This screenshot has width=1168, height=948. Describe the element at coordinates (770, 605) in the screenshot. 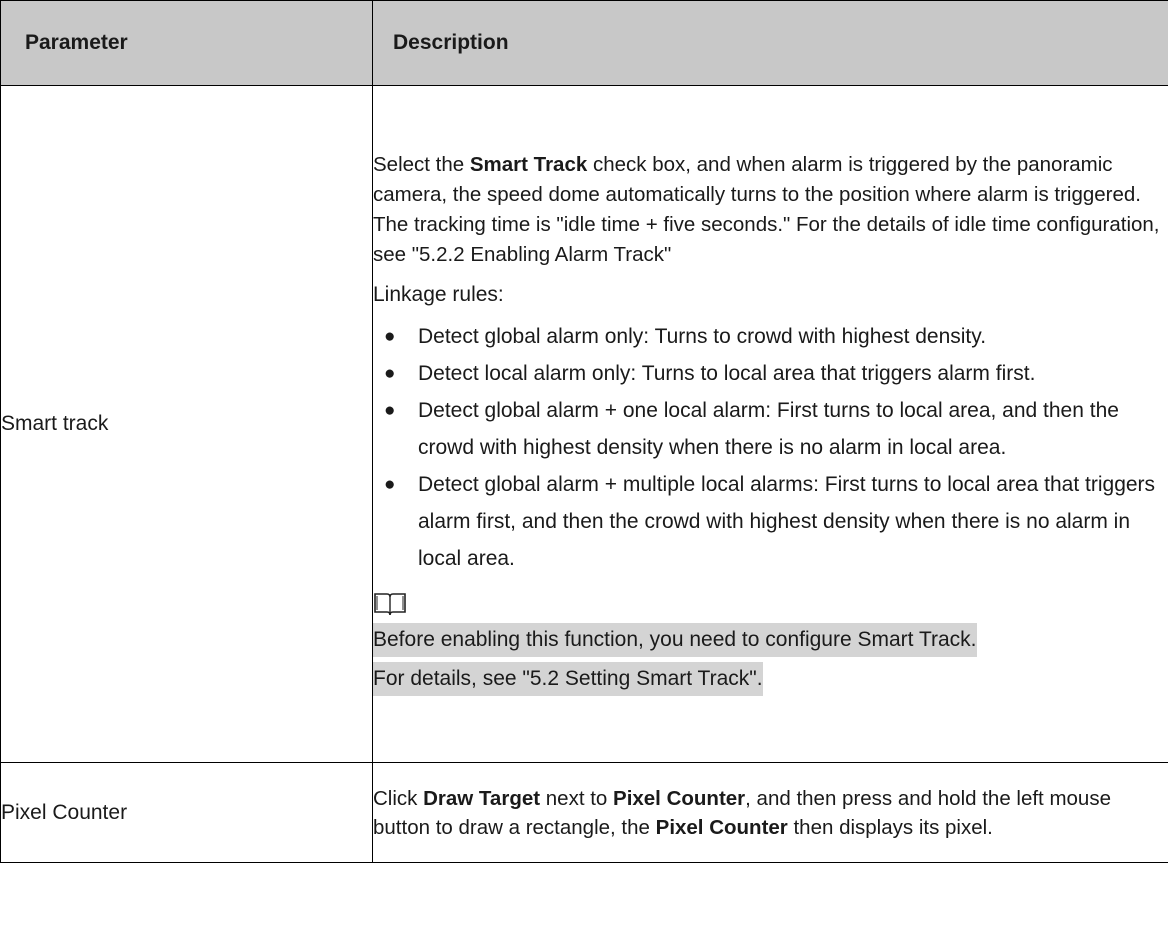

I see `book-icon` at that location.